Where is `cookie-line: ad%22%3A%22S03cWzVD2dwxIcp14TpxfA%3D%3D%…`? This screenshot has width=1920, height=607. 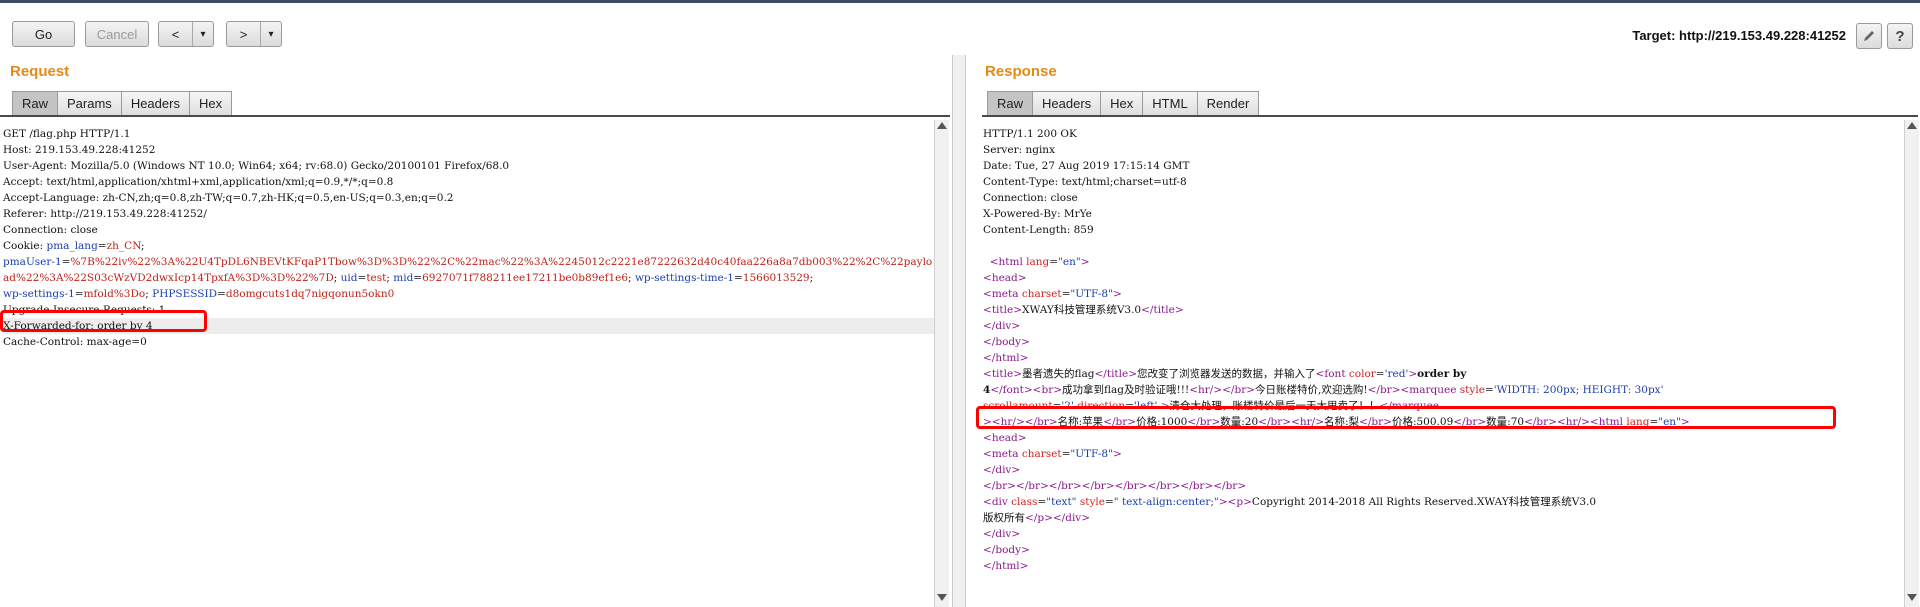 cookie-line: ad%22%3A%22S03cWzVD2dwxIcp14TpxfA%3D%3D%… is located at coordinates (408, 278).